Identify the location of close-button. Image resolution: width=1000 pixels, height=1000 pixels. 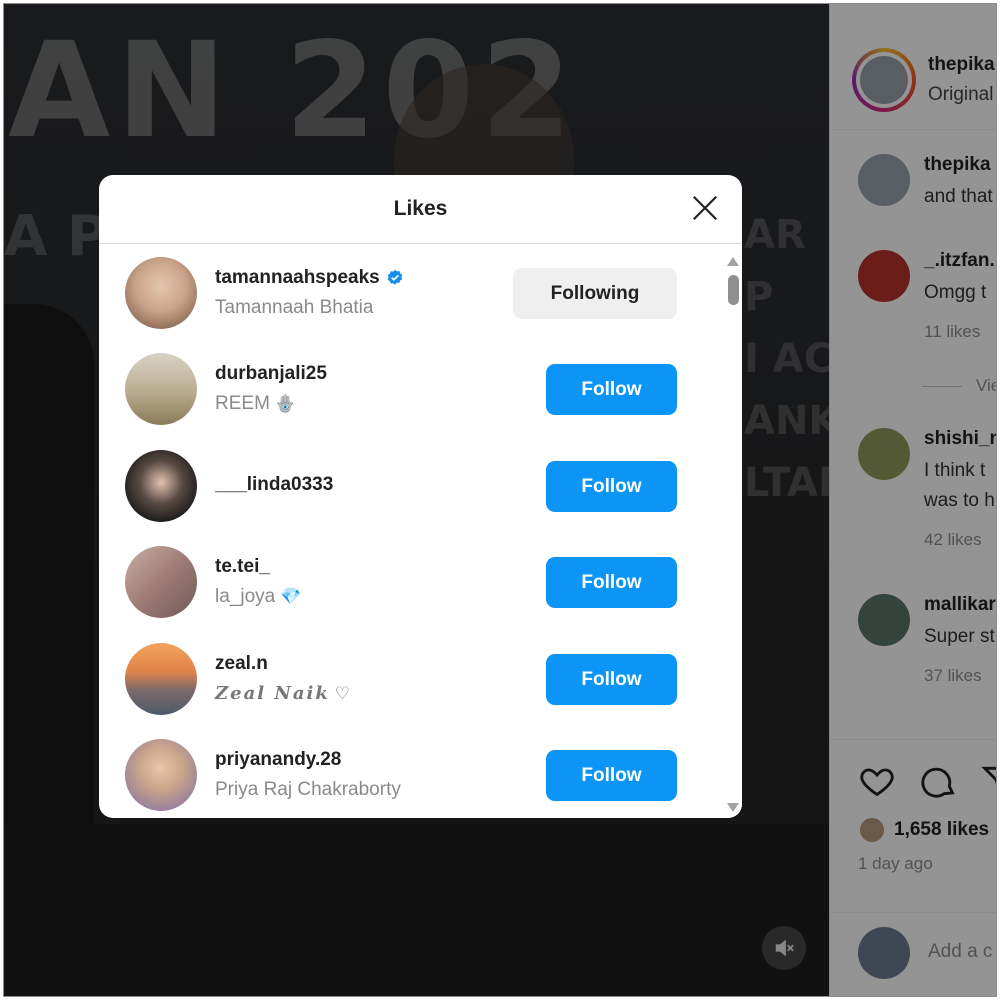
(705, 208).